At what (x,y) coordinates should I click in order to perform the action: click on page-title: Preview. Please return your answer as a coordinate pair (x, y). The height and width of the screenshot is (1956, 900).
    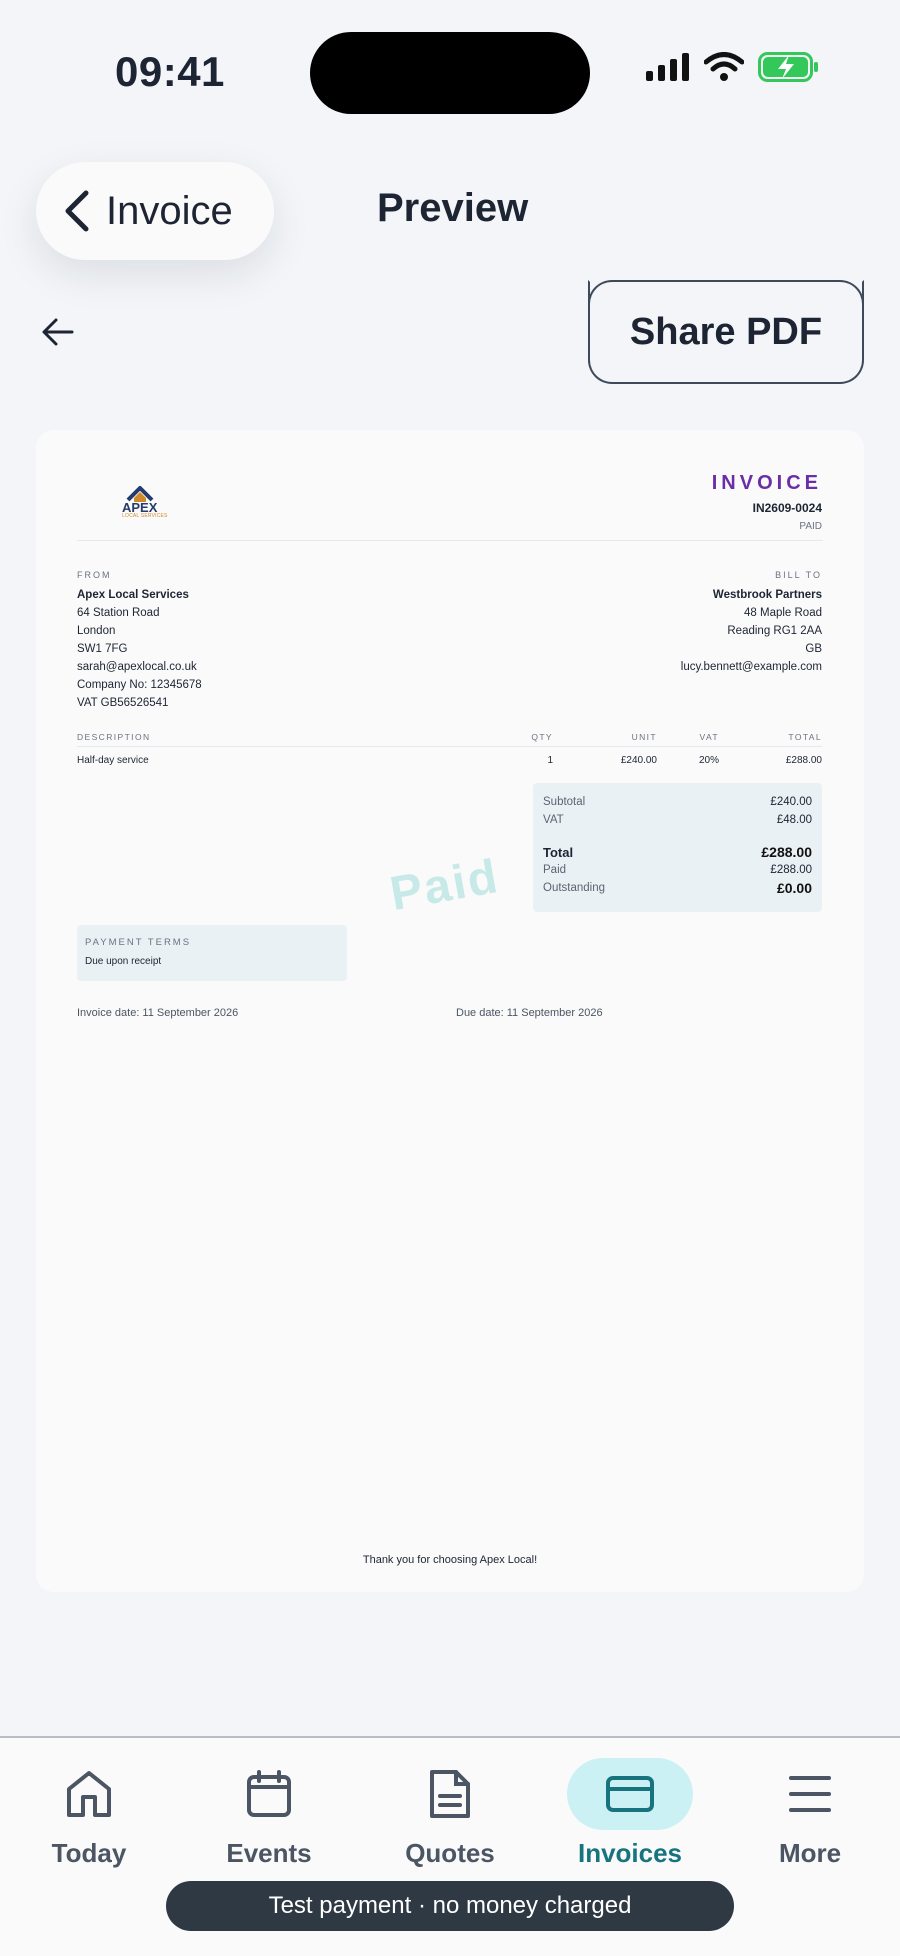
    Looking at the image, I should click on (453, 208).